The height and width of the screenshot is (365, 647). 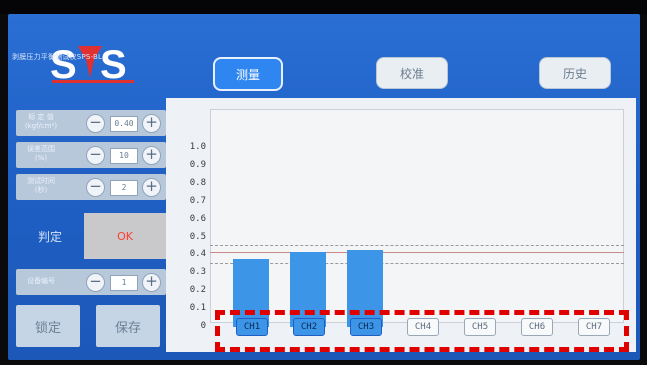 I want to click on error-range-plus-button: +, so click(x=151, y=155).